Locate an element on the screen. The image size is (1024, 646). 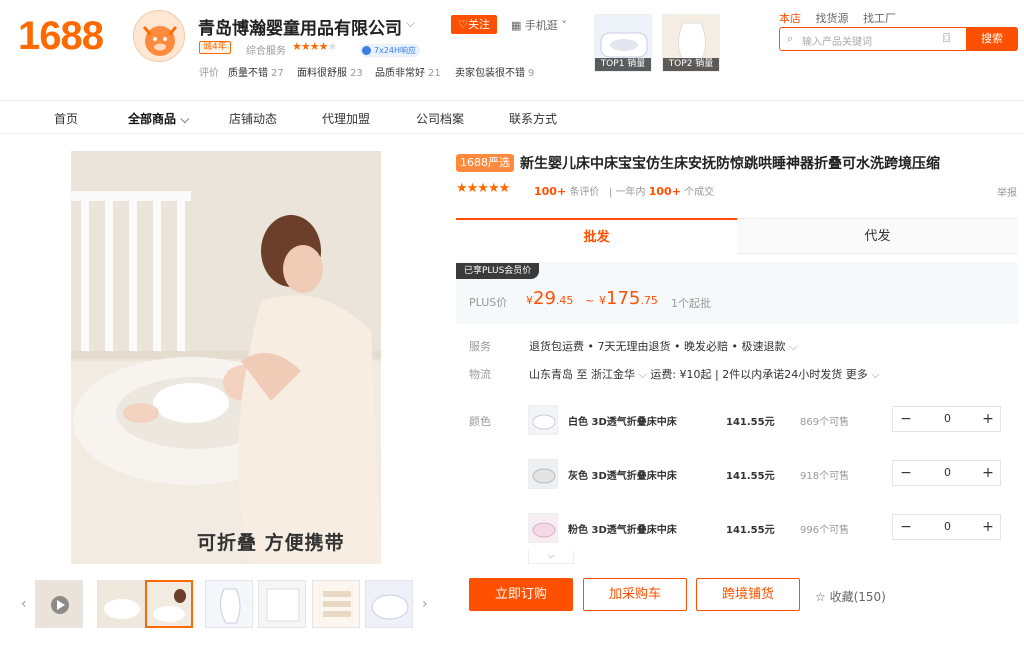
price-high-dec: .75 is located at coordinates (649, 300).